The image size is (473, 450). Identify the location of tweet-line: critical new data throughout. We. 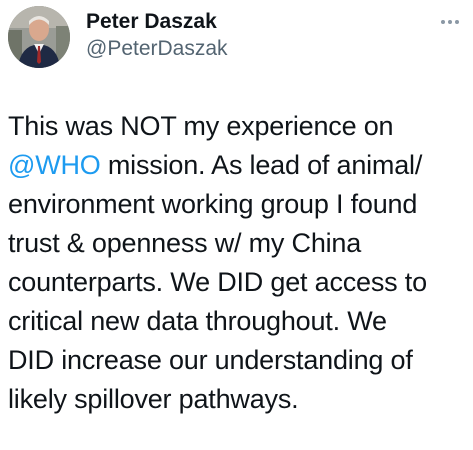
(237, 321).